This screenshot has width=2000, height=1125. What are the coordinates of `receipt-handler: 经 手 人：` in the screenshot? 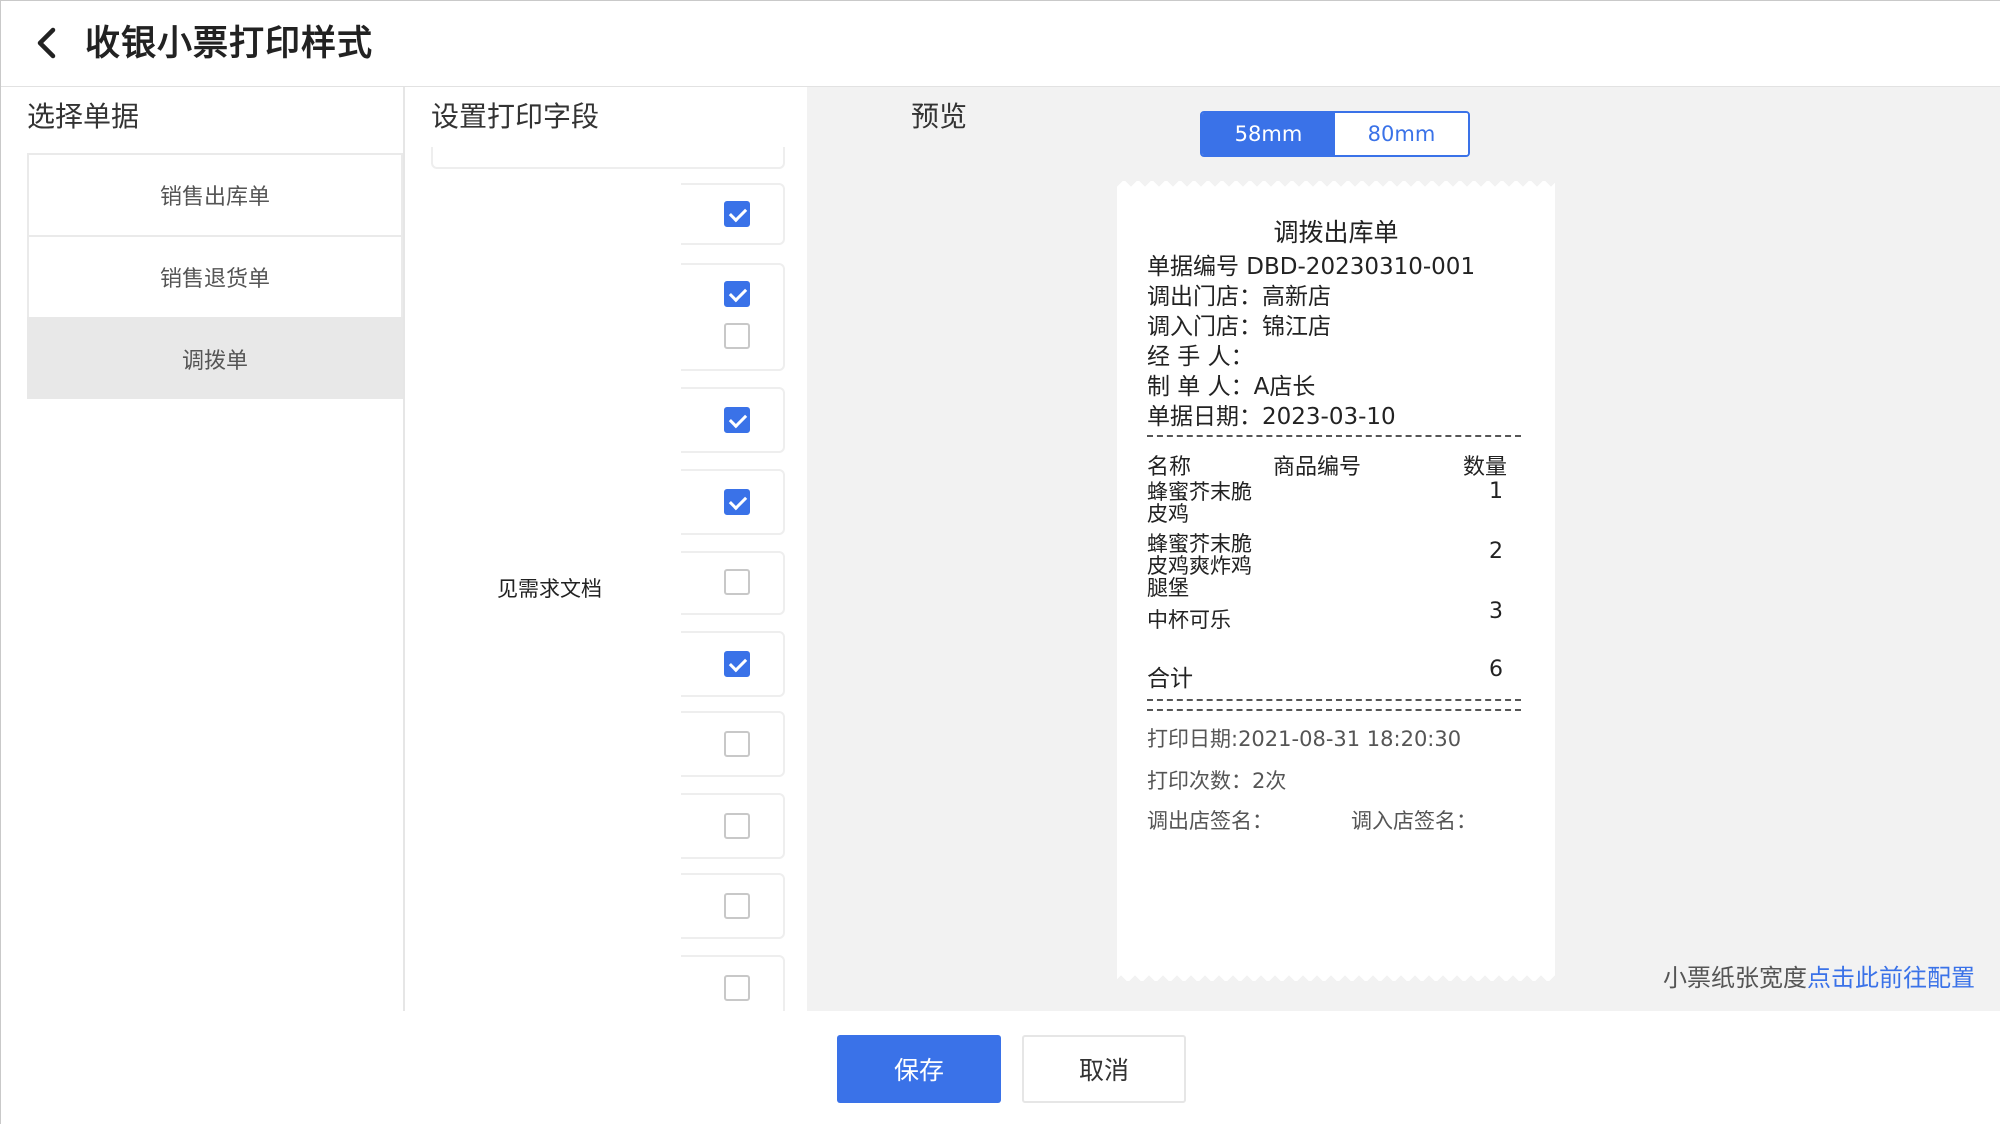 It's located at (1200, 357).